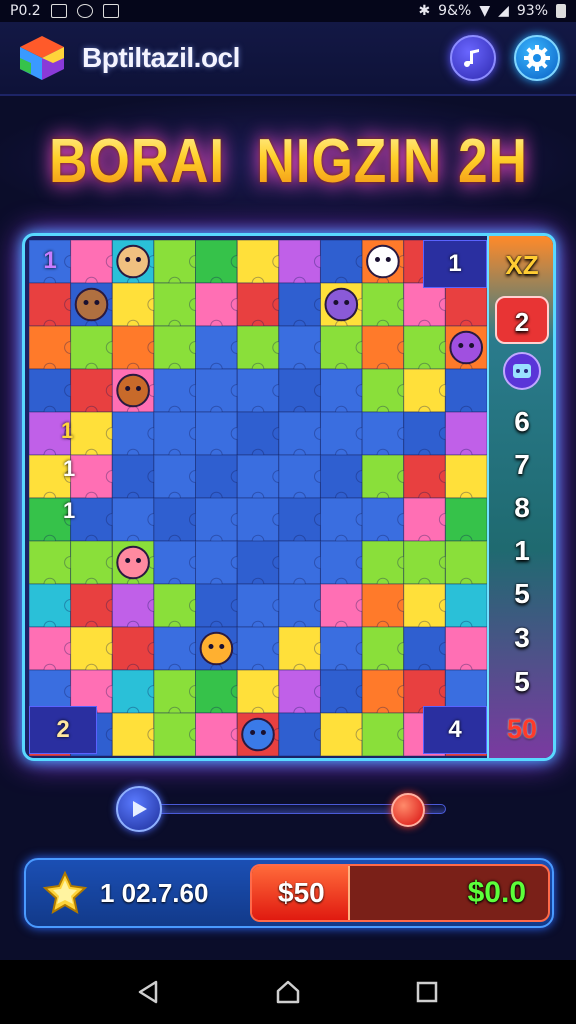  I want to click on status-right: ✱ 9&% ▼ ◢ 93%, so click(492, 11).